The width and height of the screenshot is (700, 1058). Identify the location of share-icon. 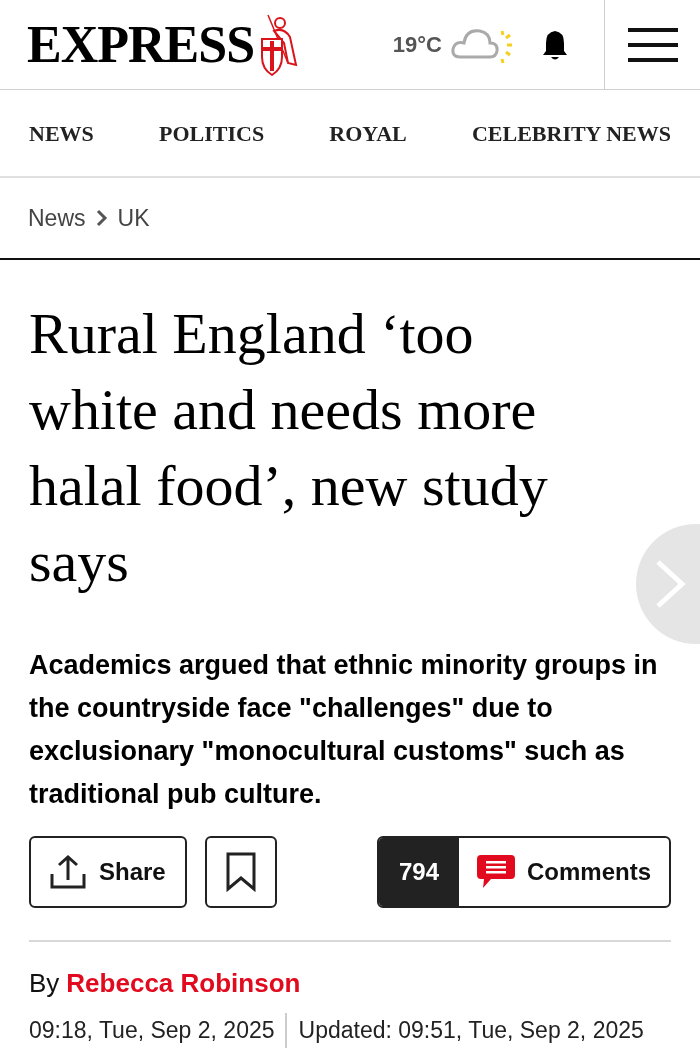
(68, 872).